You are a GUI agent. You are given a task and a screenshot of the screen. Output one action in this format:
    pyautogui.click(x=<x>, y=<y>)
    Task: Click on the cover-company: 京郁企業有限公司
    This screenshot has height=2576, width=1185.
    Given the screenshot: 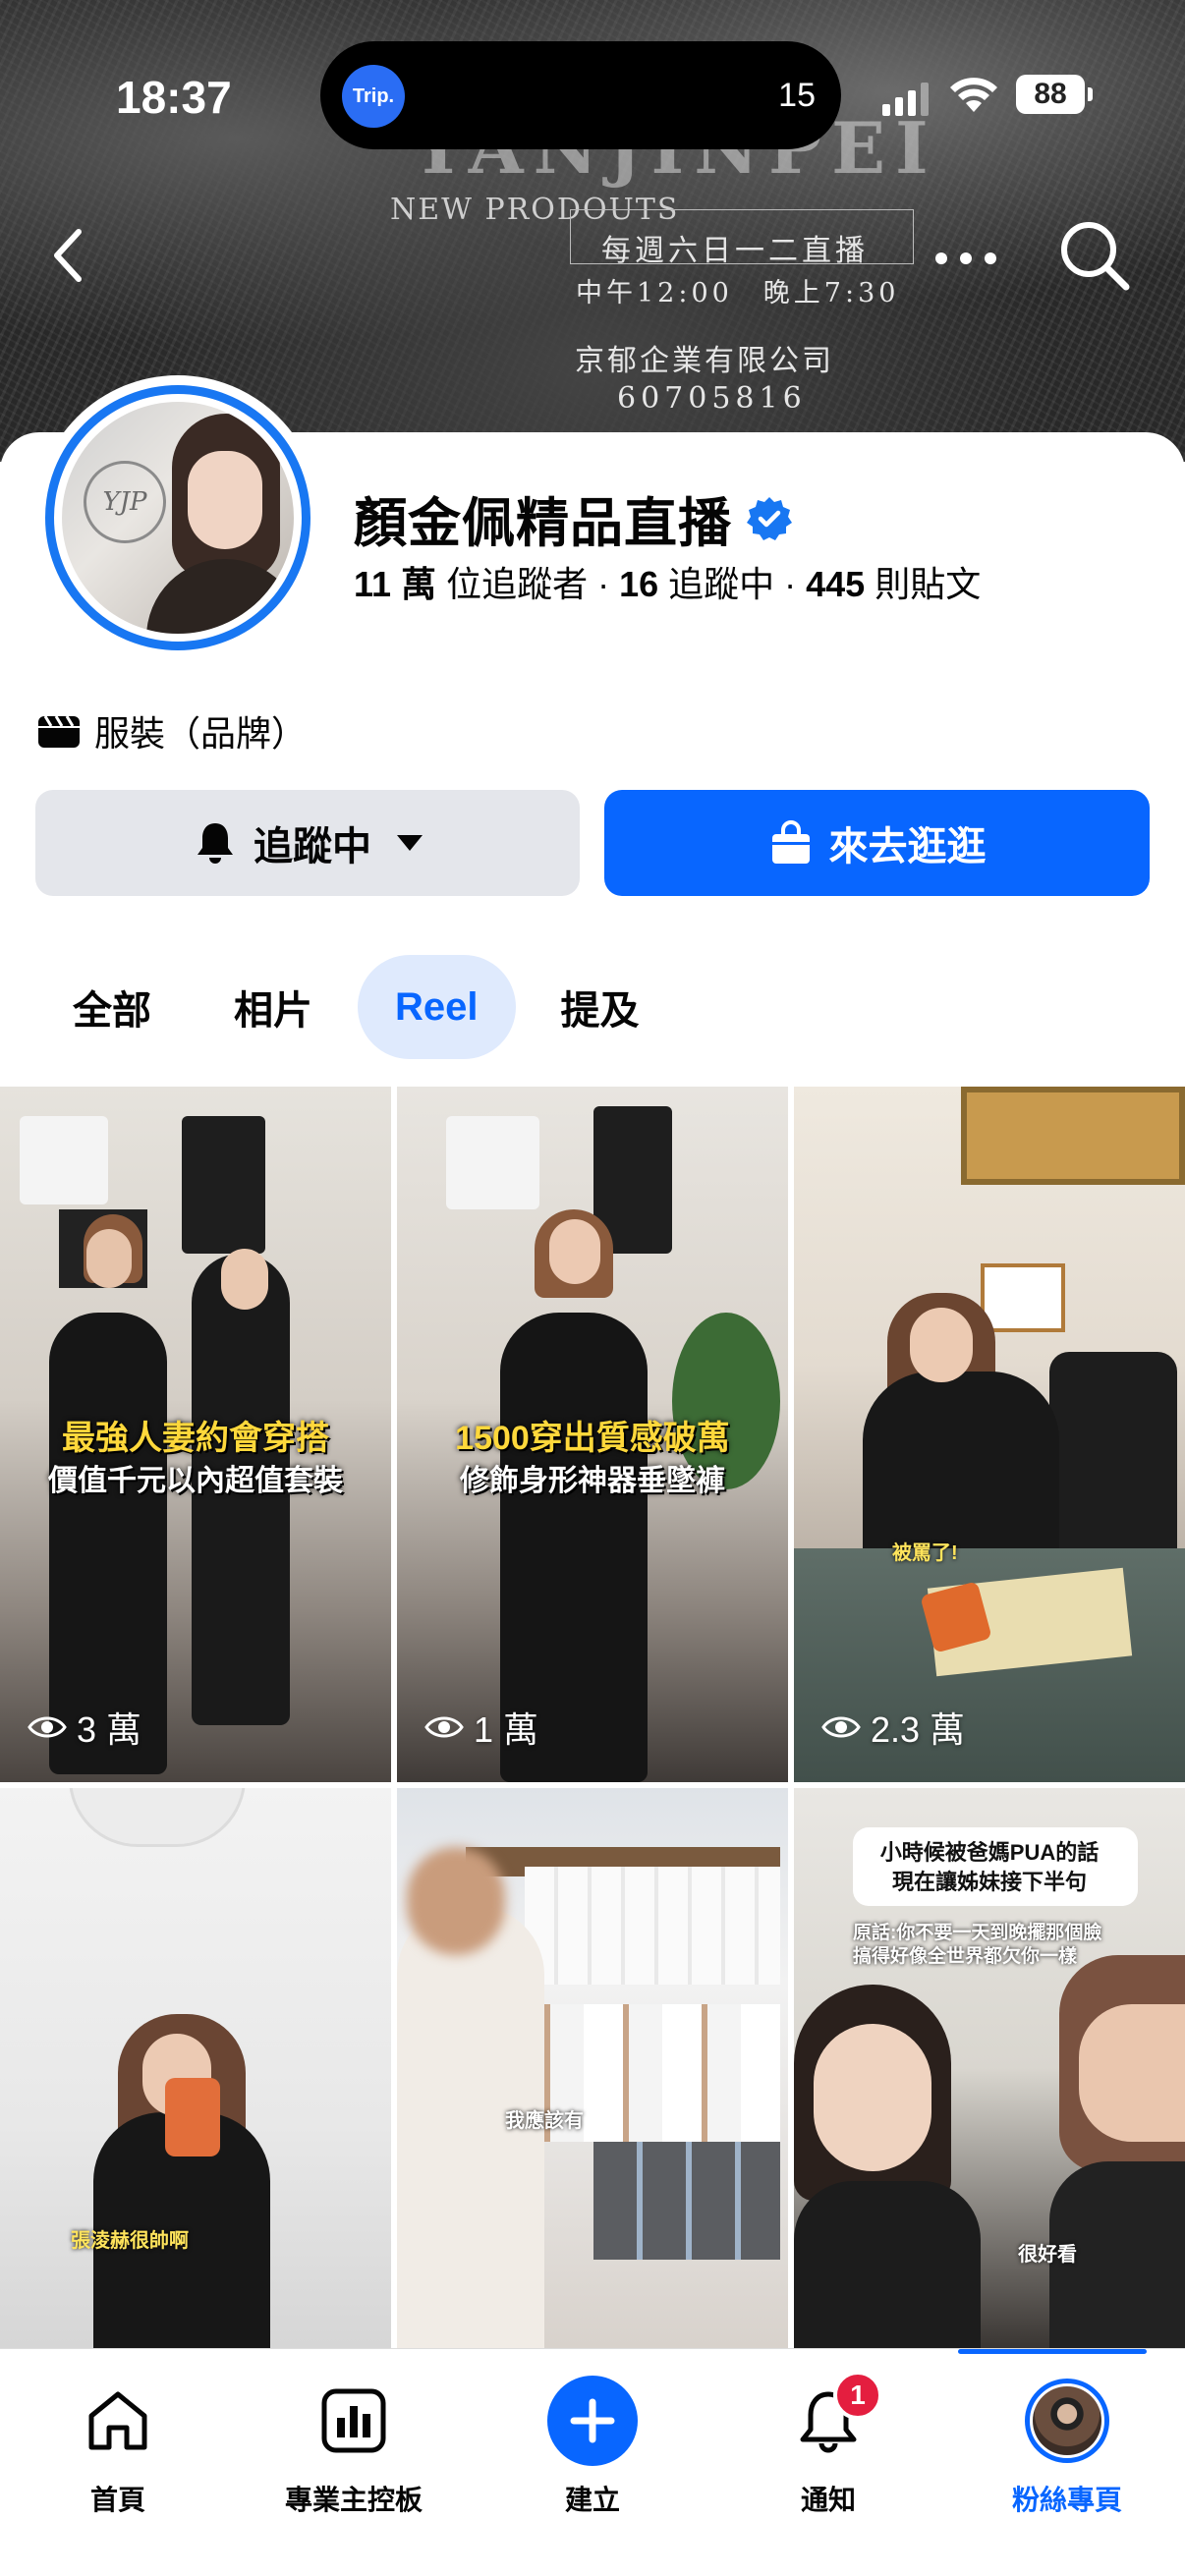 What is the action you would take?
    pyautogui.click(x=705, y=361)
    